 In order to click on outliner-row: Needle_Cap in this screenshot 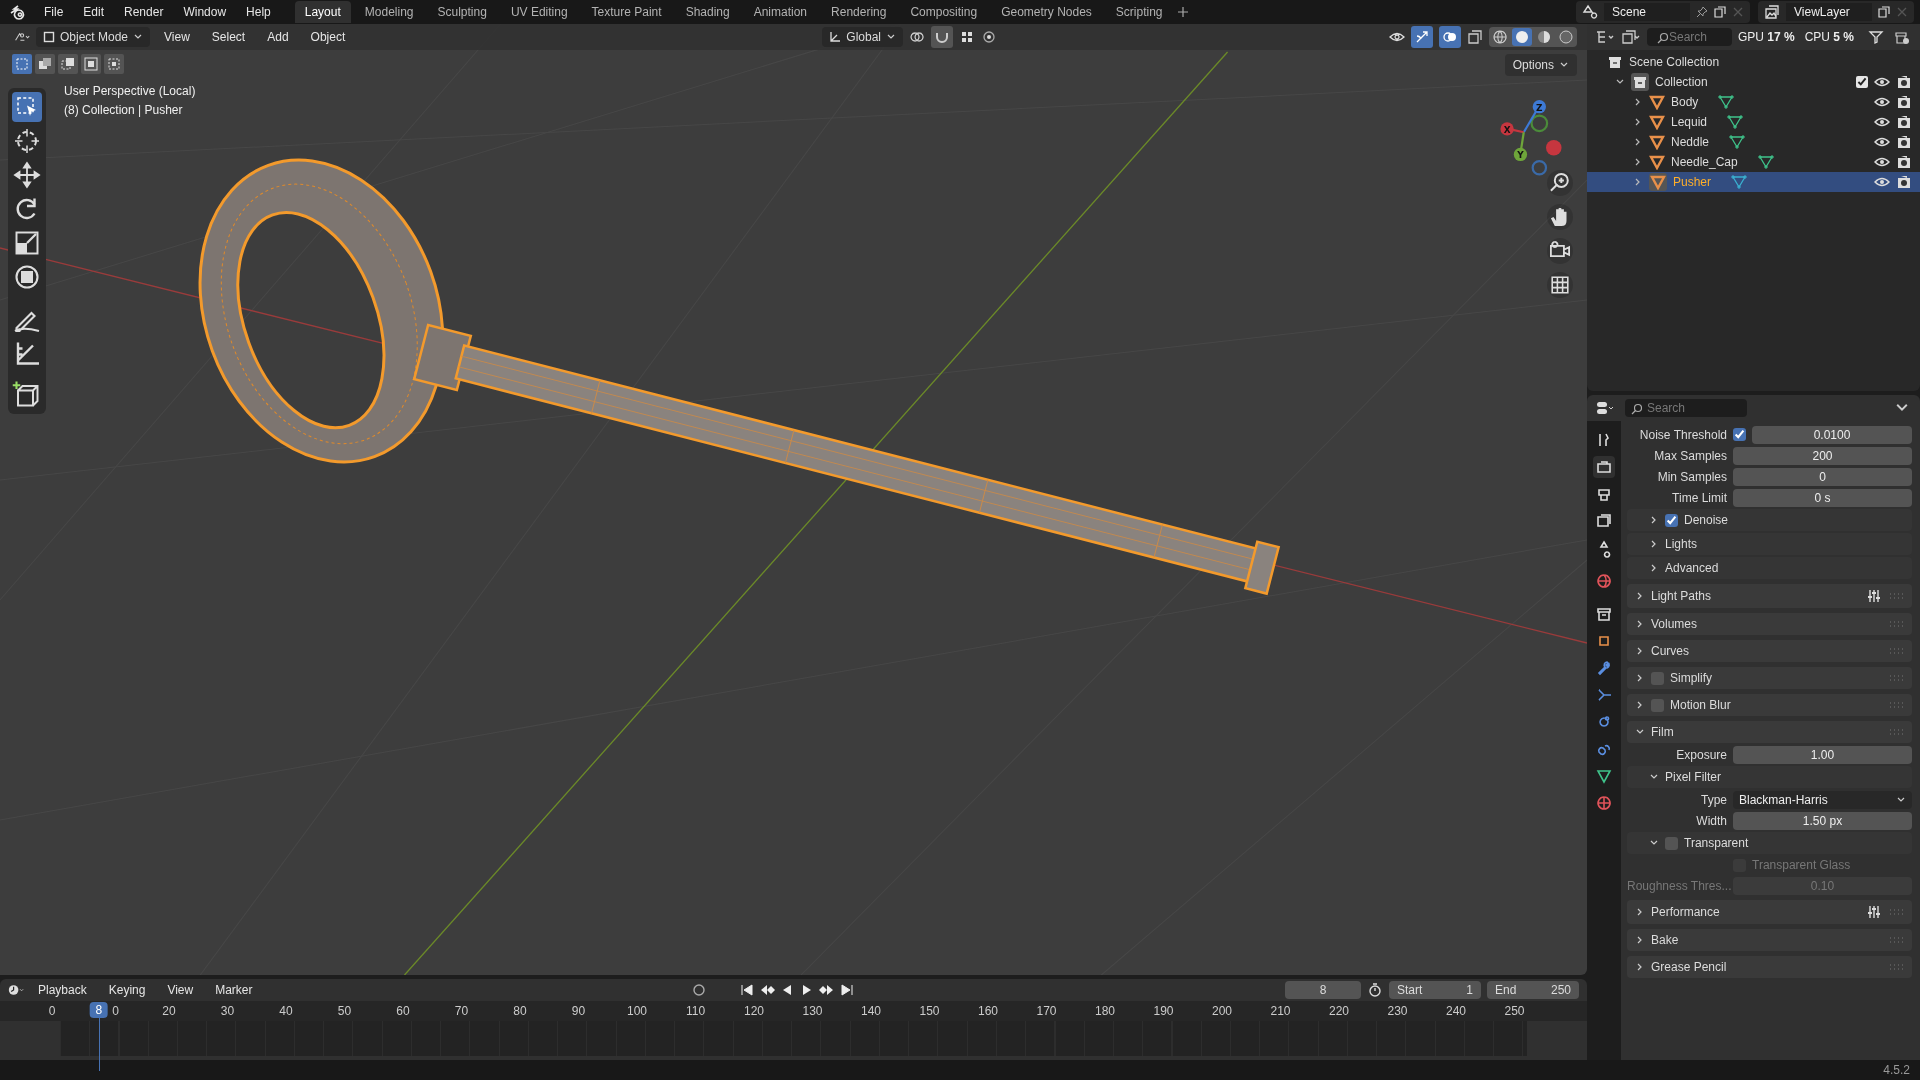, I will do `click(1753, 162)`.